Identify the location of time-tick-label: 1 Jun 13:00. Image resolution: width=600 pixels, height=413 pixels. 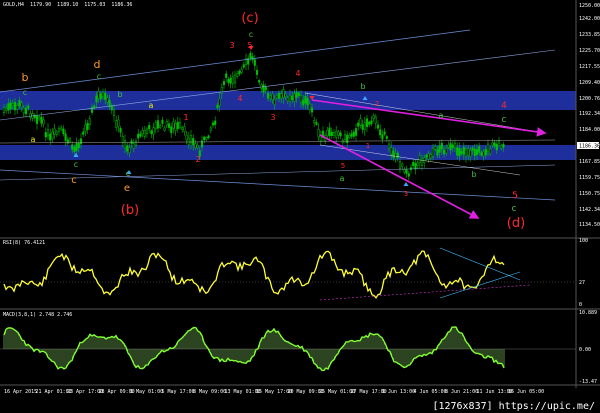
(398, 392).